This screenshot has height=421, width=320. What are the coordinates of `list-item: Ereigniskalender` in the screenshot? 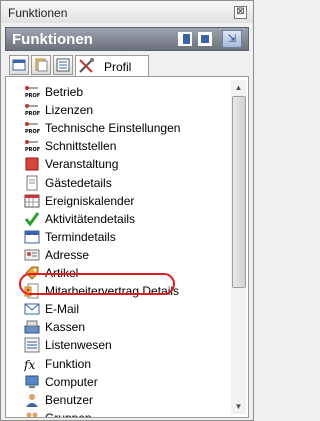 It's located at (127, 201).